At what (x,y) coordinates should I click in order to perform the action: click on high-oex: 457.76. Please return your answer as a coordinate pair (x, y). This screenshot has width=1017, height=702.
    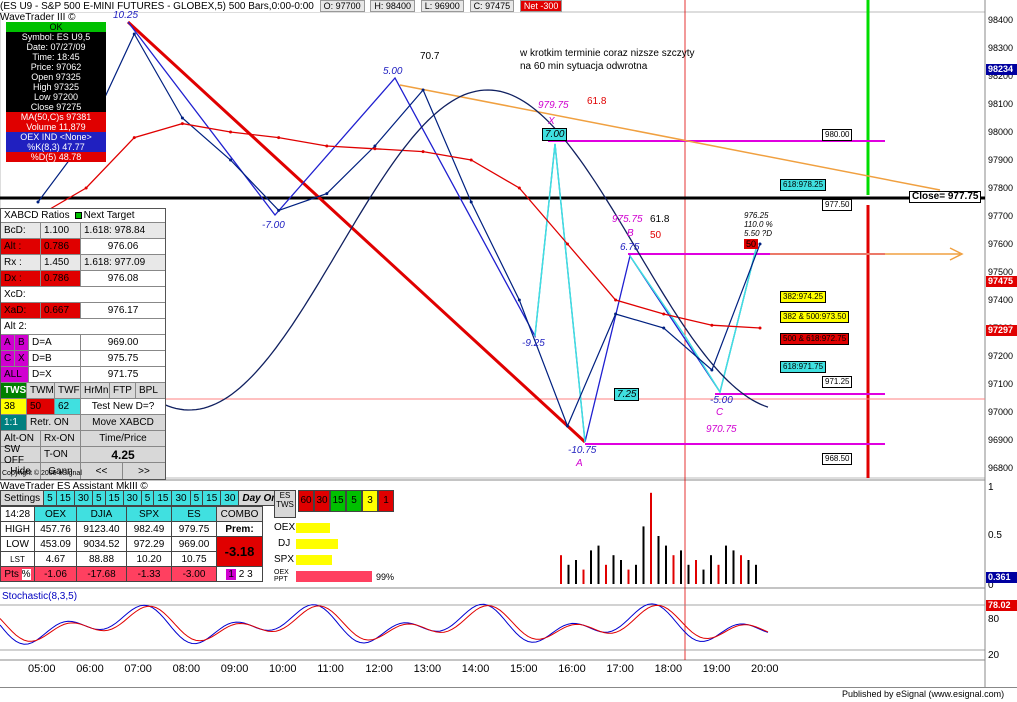
    Looking at the image, I should click on (55, 529).